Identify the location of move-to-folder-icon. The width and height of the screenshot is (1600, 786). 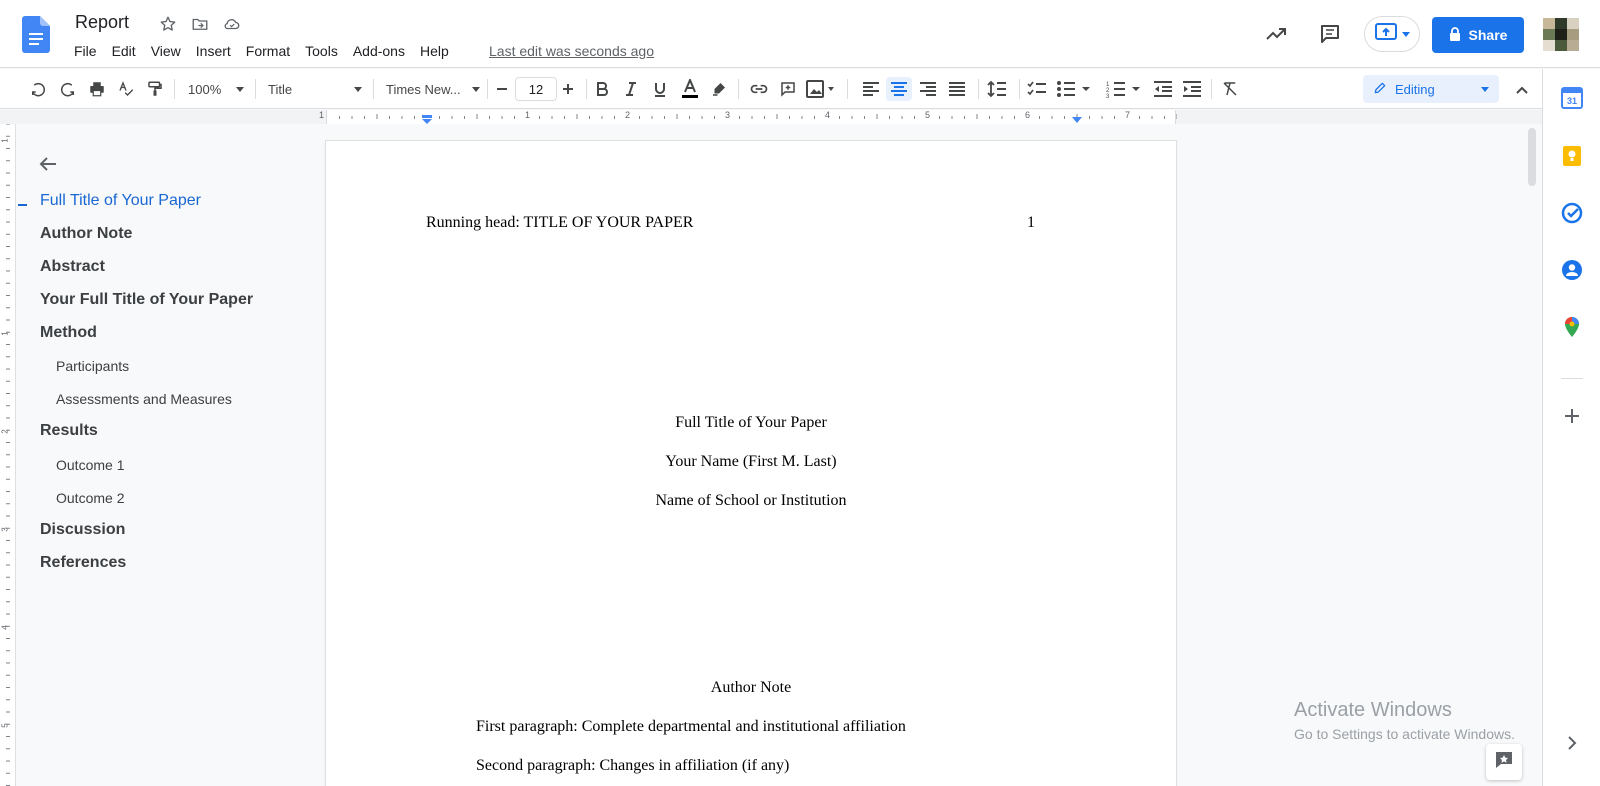
(200, 24).